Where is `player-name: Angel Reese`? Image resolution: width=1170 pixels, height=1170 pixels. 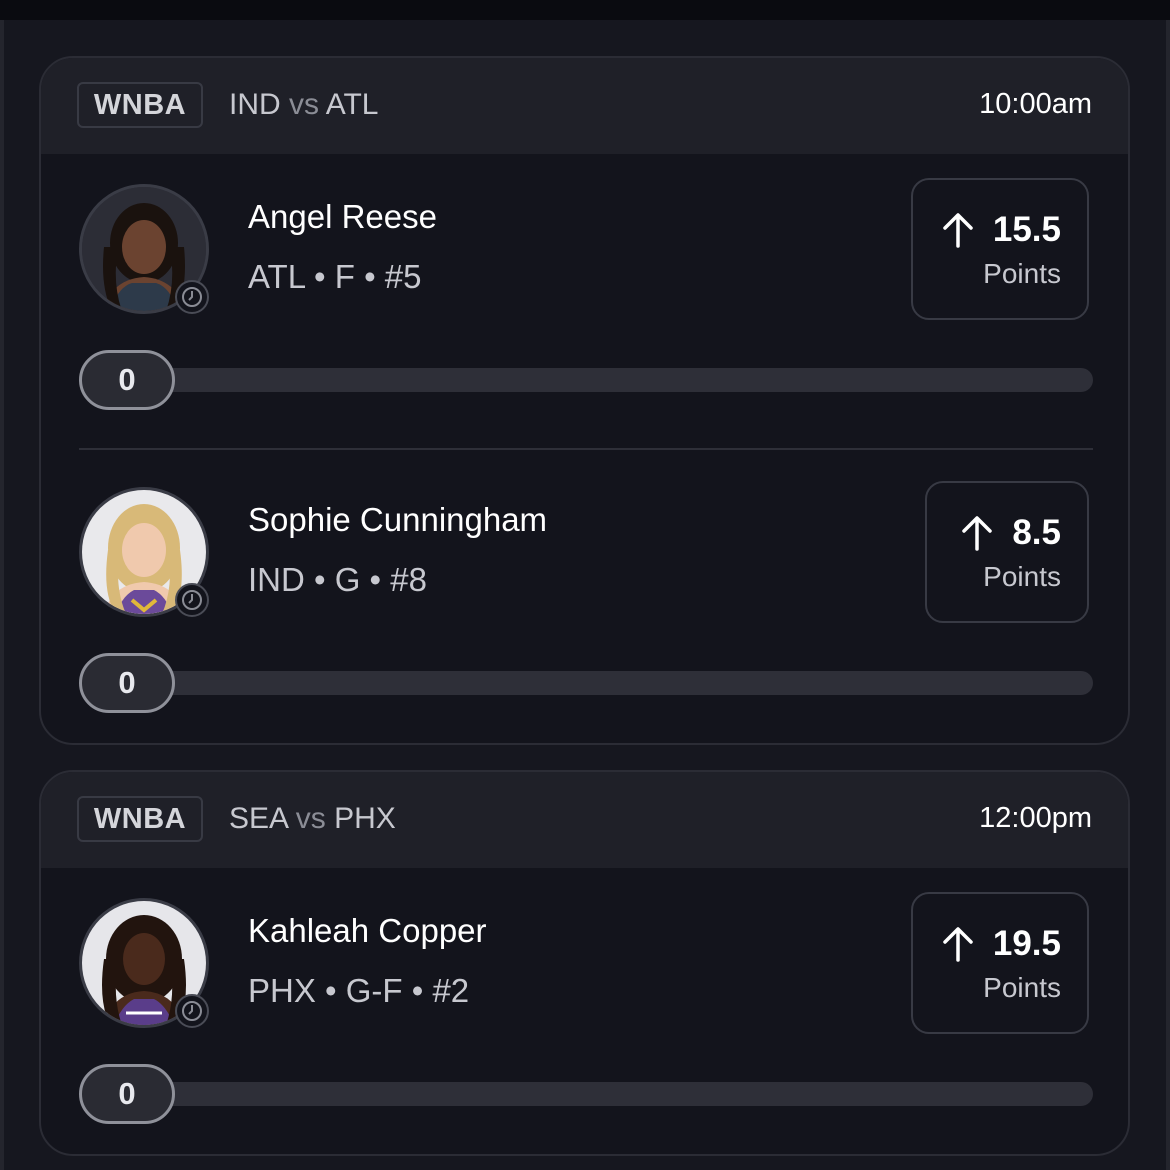 player-name: Angel Reese is located at coordinates (342, 216).